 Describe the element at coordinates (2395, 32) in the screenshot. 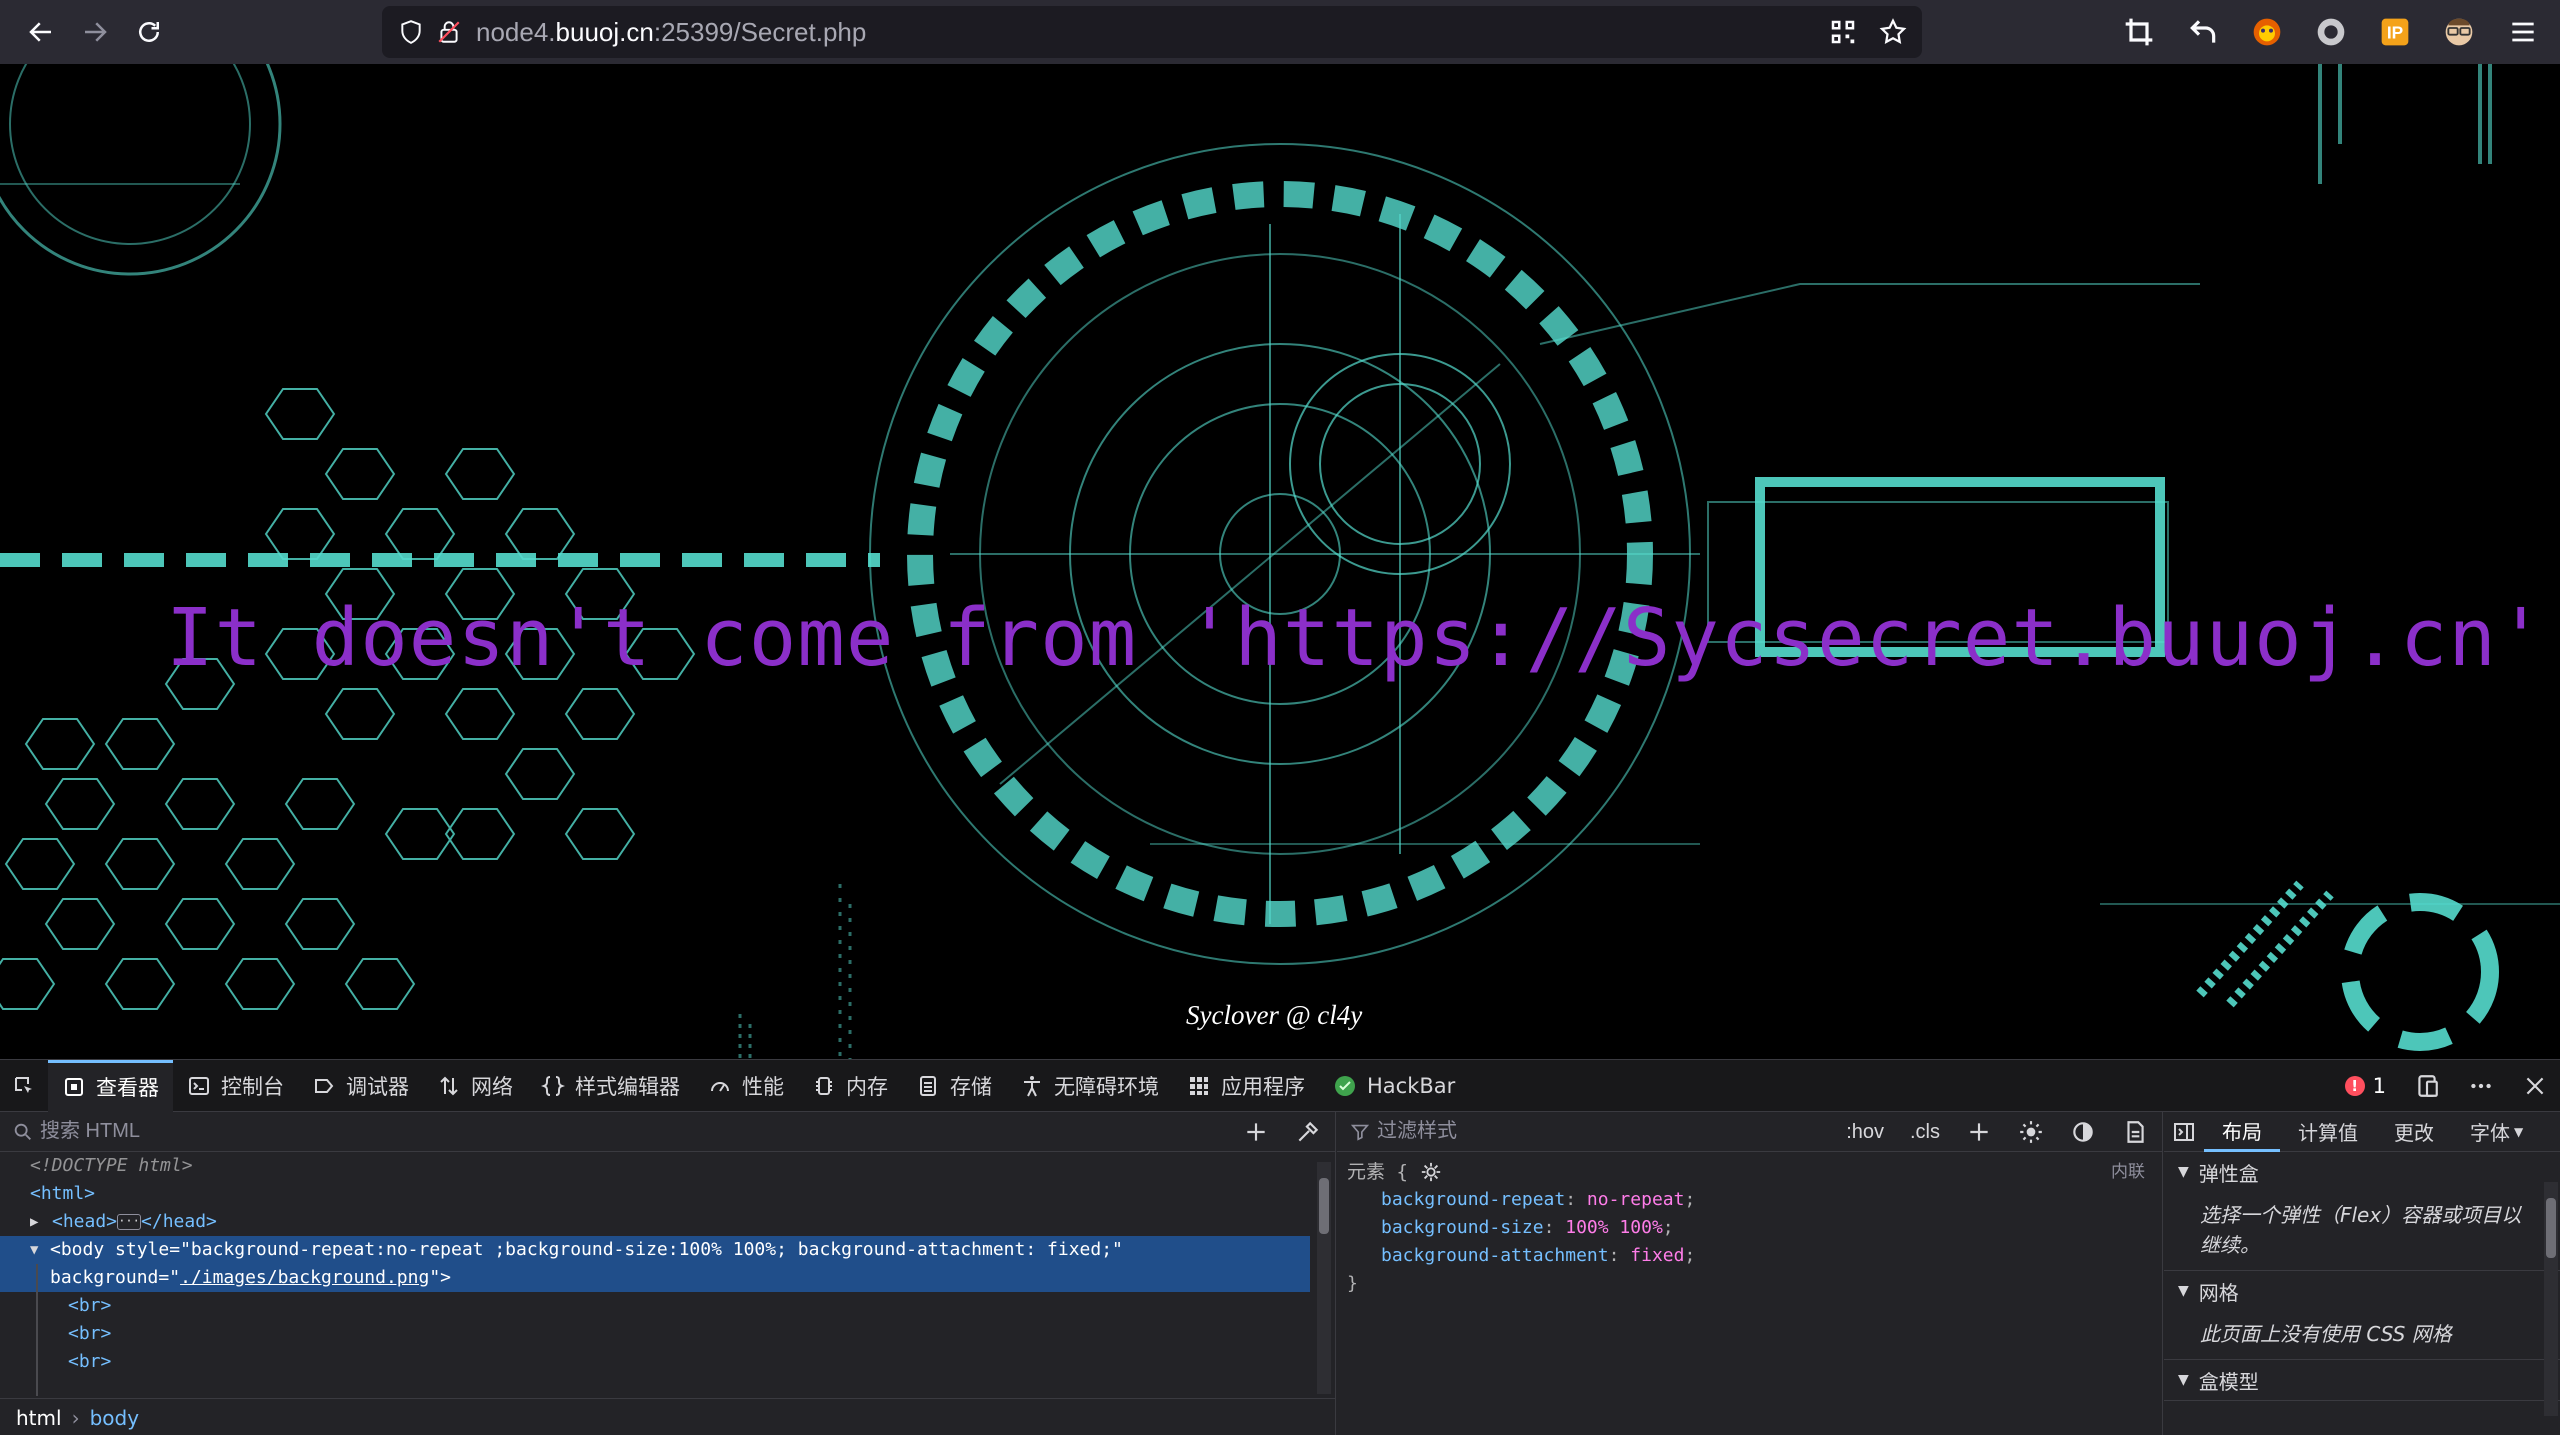

I see `ip-extension-button: IP` at that location.